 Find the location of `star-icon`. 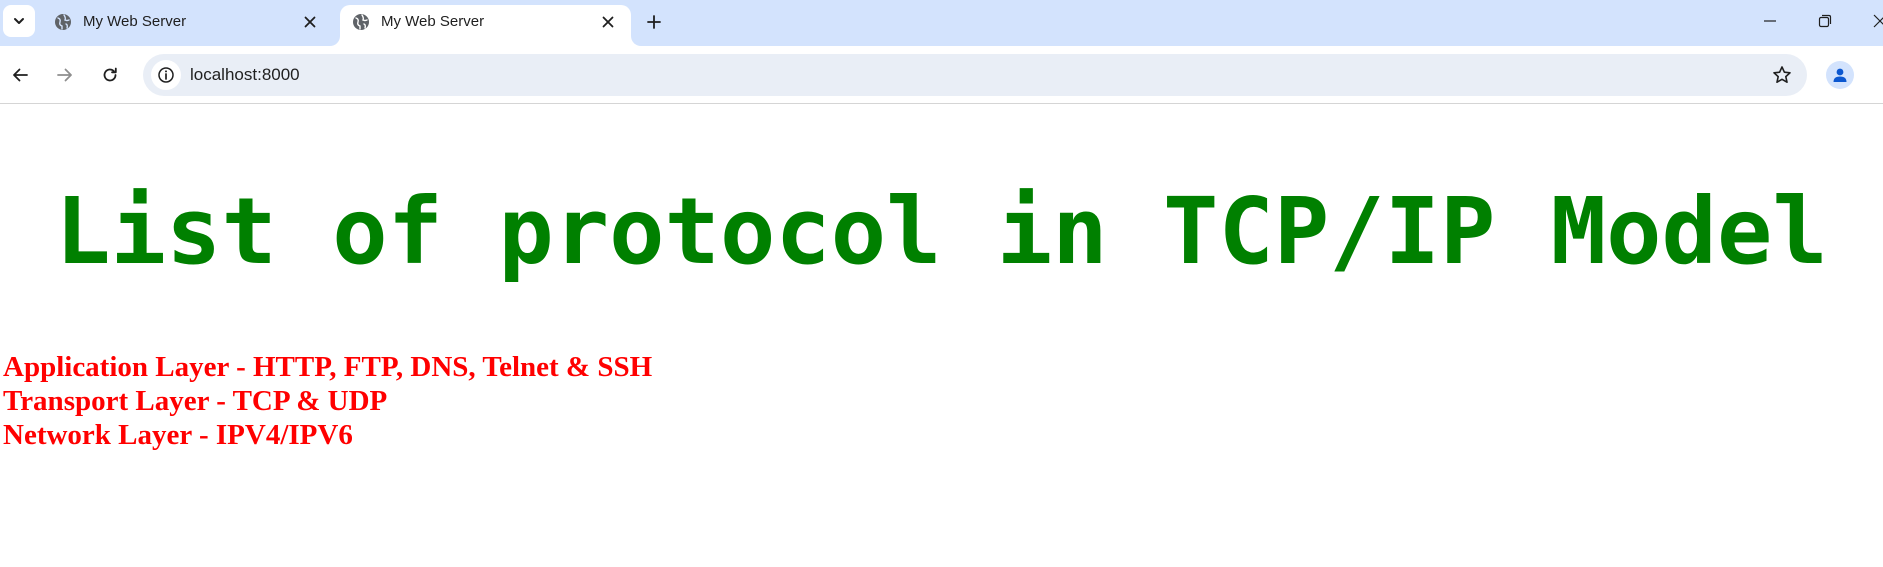

star-icon is located at coordinates (1782, 74).